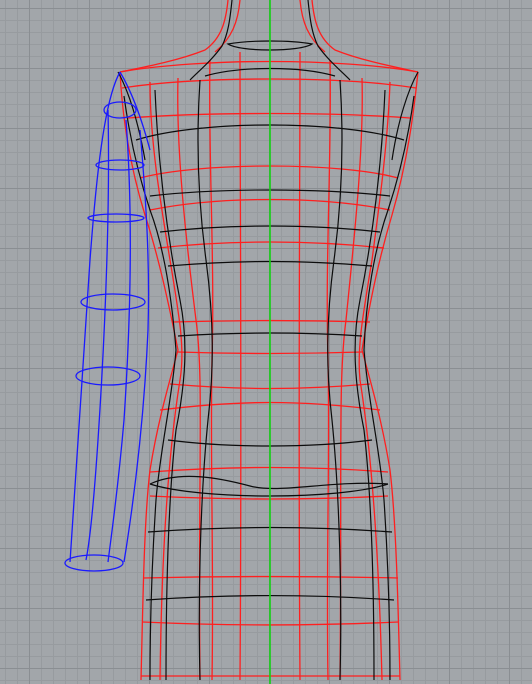 This screenshot has height=684, width=532. I want to click on sleeve-cuff-ring, so click(94, 563).